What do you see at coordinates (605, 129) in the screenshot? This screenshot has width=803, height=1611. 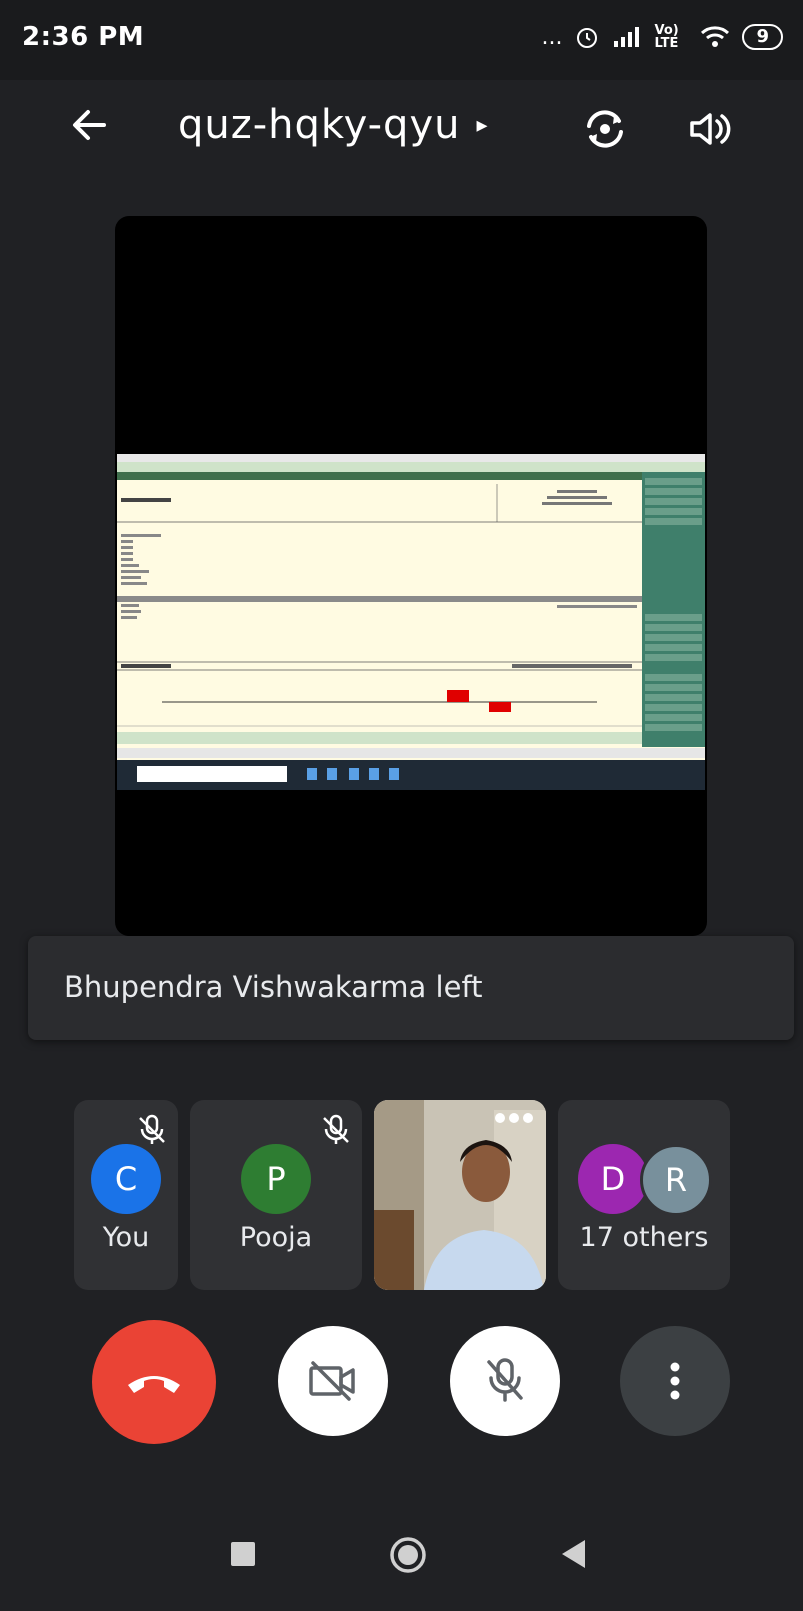 I see `camera-switch-icon` at bounding box center [605, 129].